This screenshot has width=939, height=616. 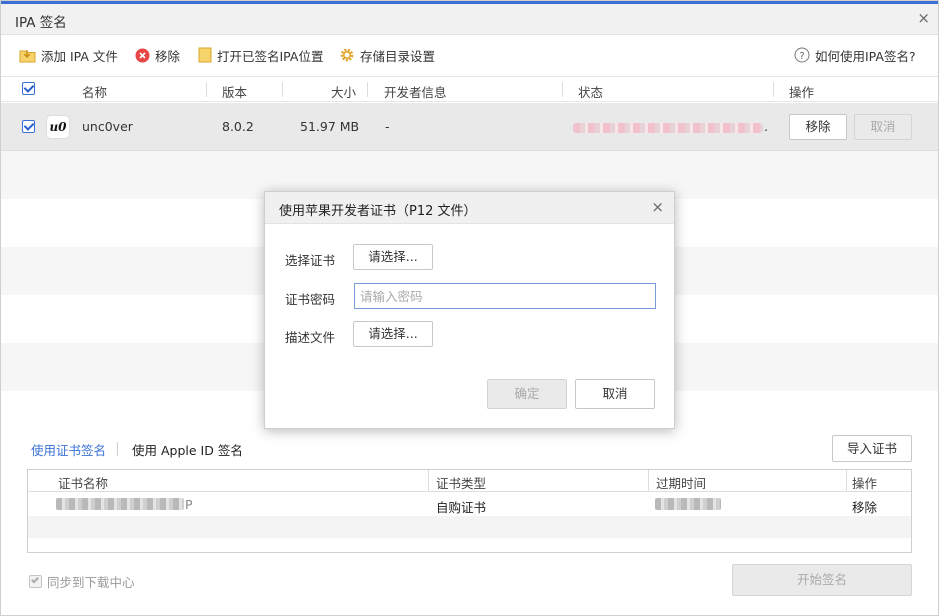 What do you see at coordinates (657, 207) in the screenshot?
I see `dialog-close-icon: ×` at bounding box center [657, 207].